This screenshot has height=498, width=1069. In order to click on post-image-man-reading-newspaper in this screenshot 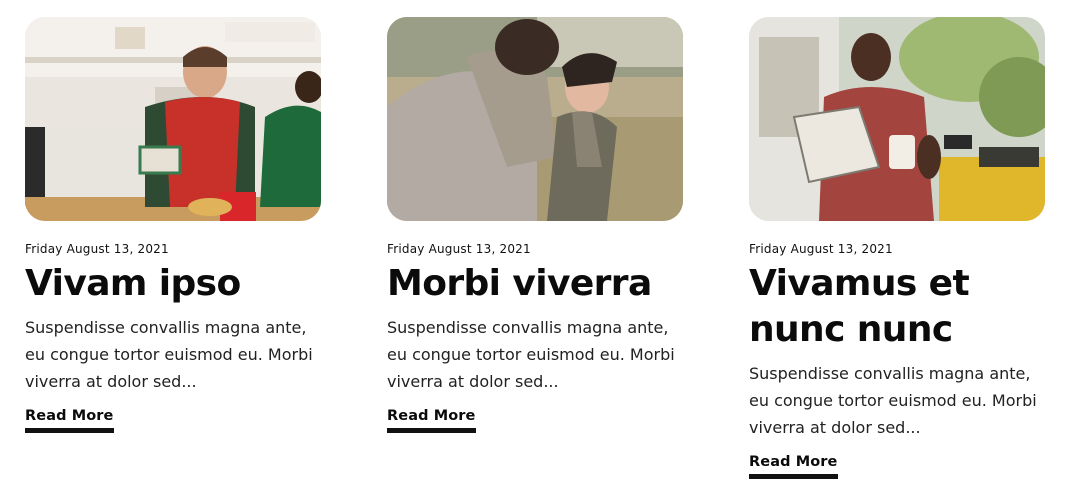, I will do `click(897, 119)`.